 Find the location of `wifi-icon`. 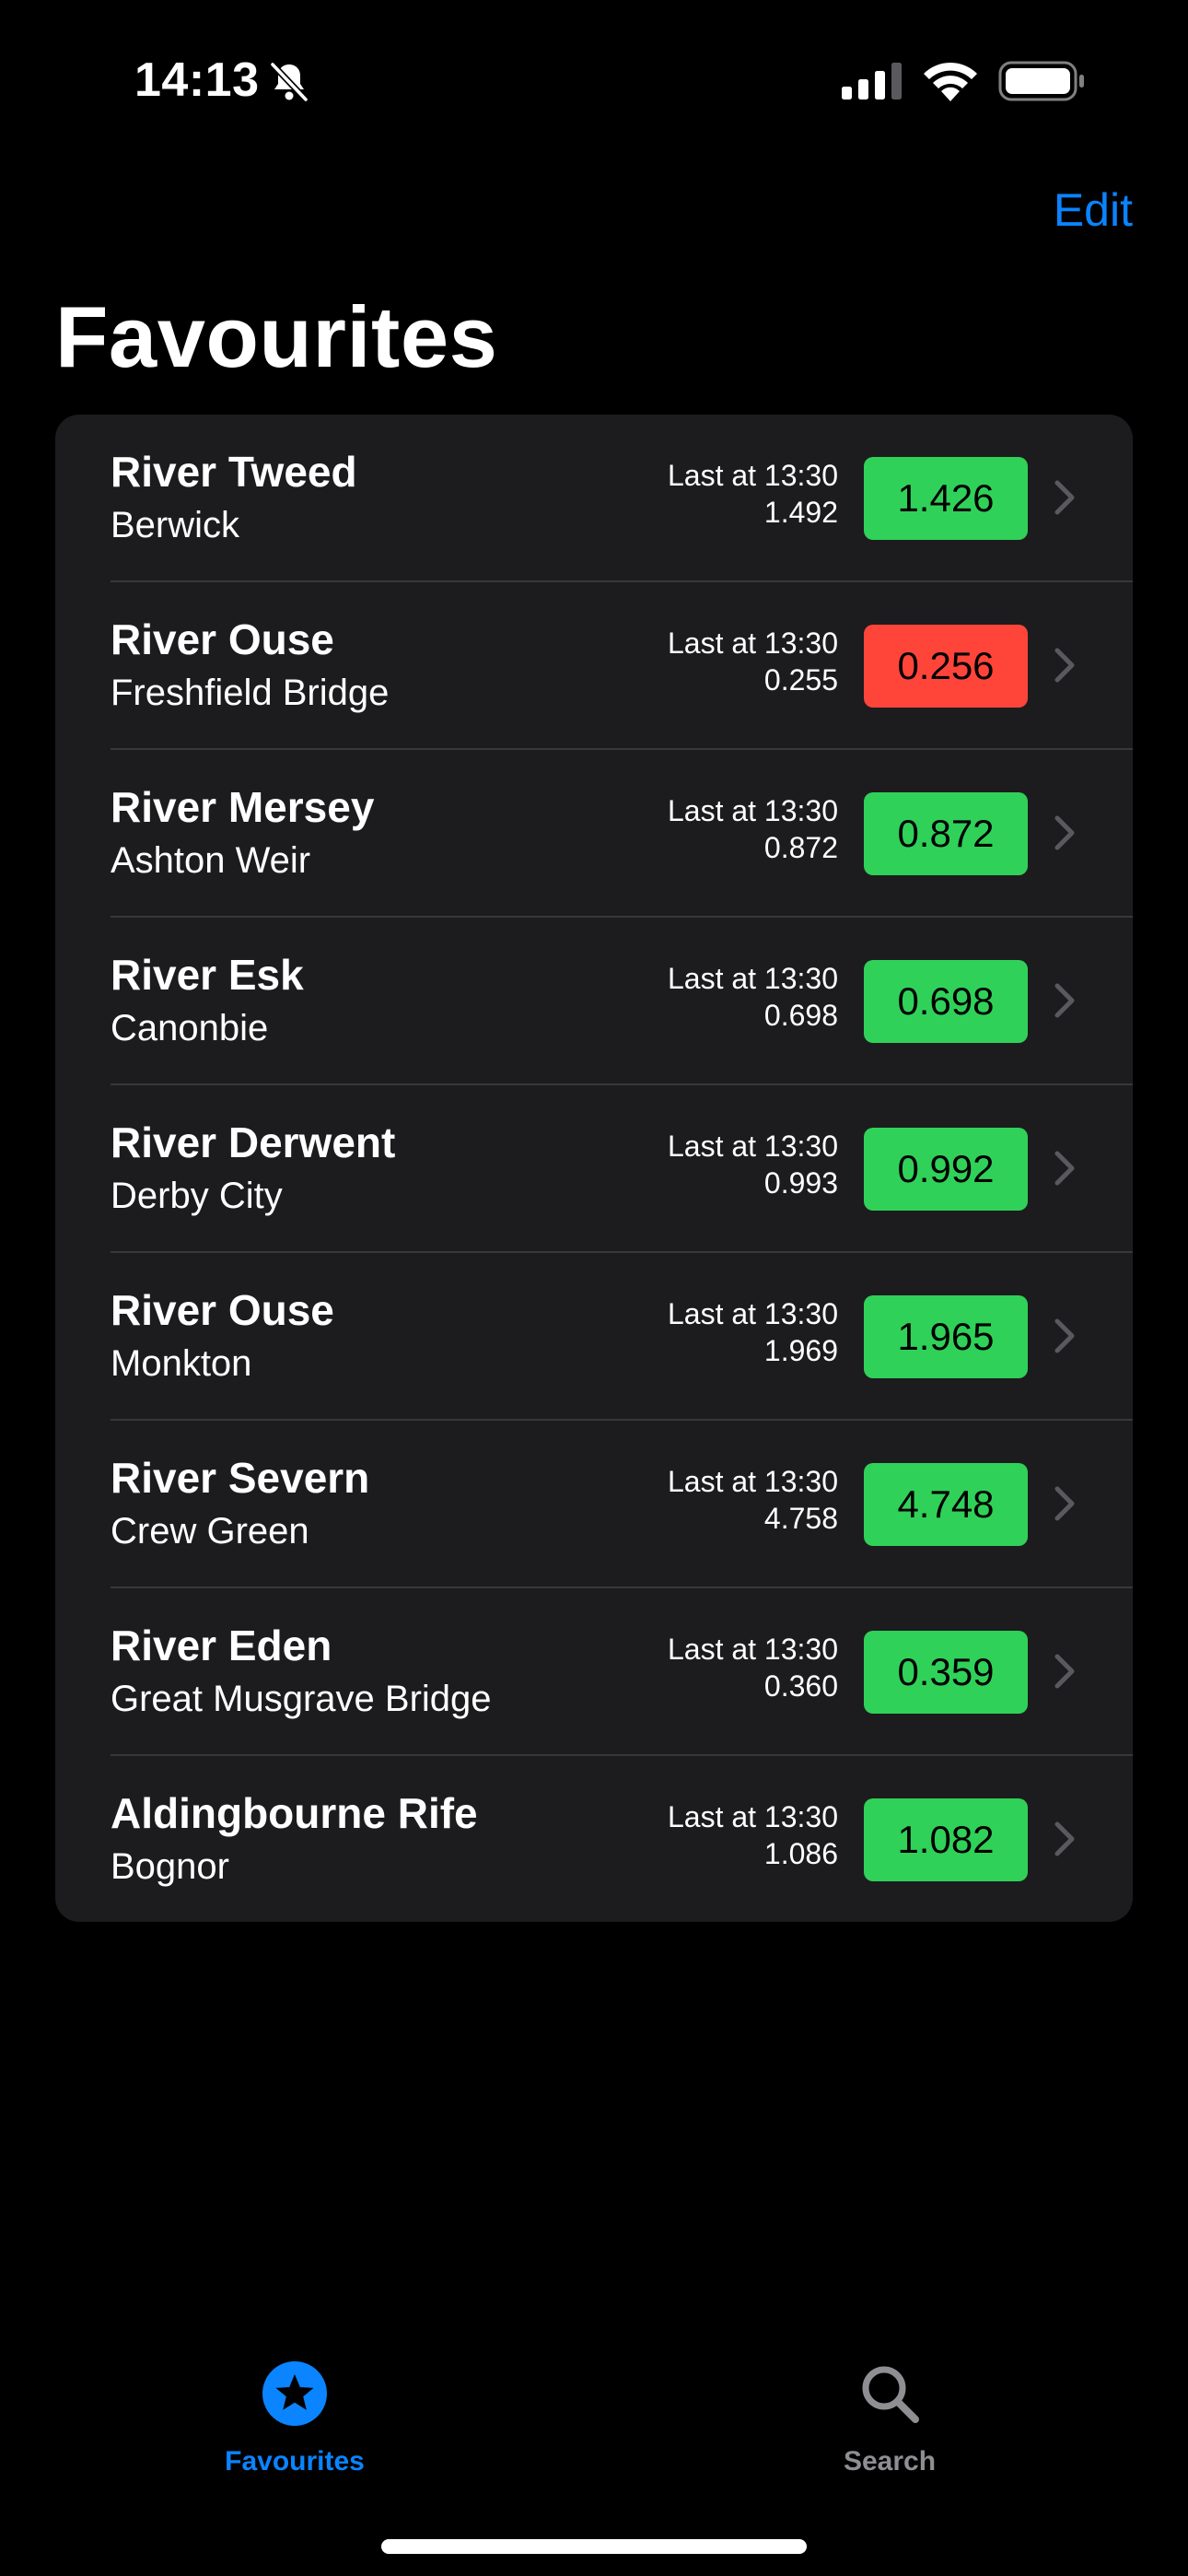

wifi-icon is located at coordinates (951, 81).